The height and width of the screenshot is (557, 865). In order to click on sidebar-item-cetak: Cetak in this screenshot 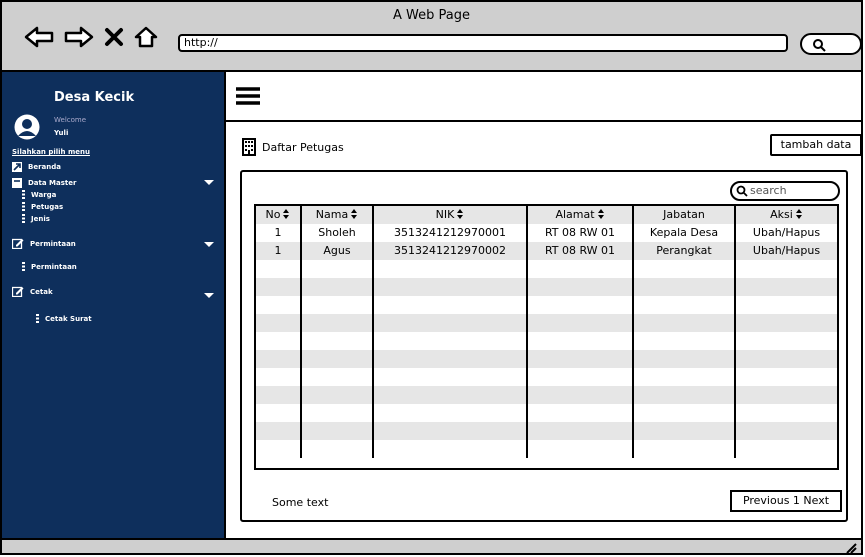, I will do `click(32, 291)`.